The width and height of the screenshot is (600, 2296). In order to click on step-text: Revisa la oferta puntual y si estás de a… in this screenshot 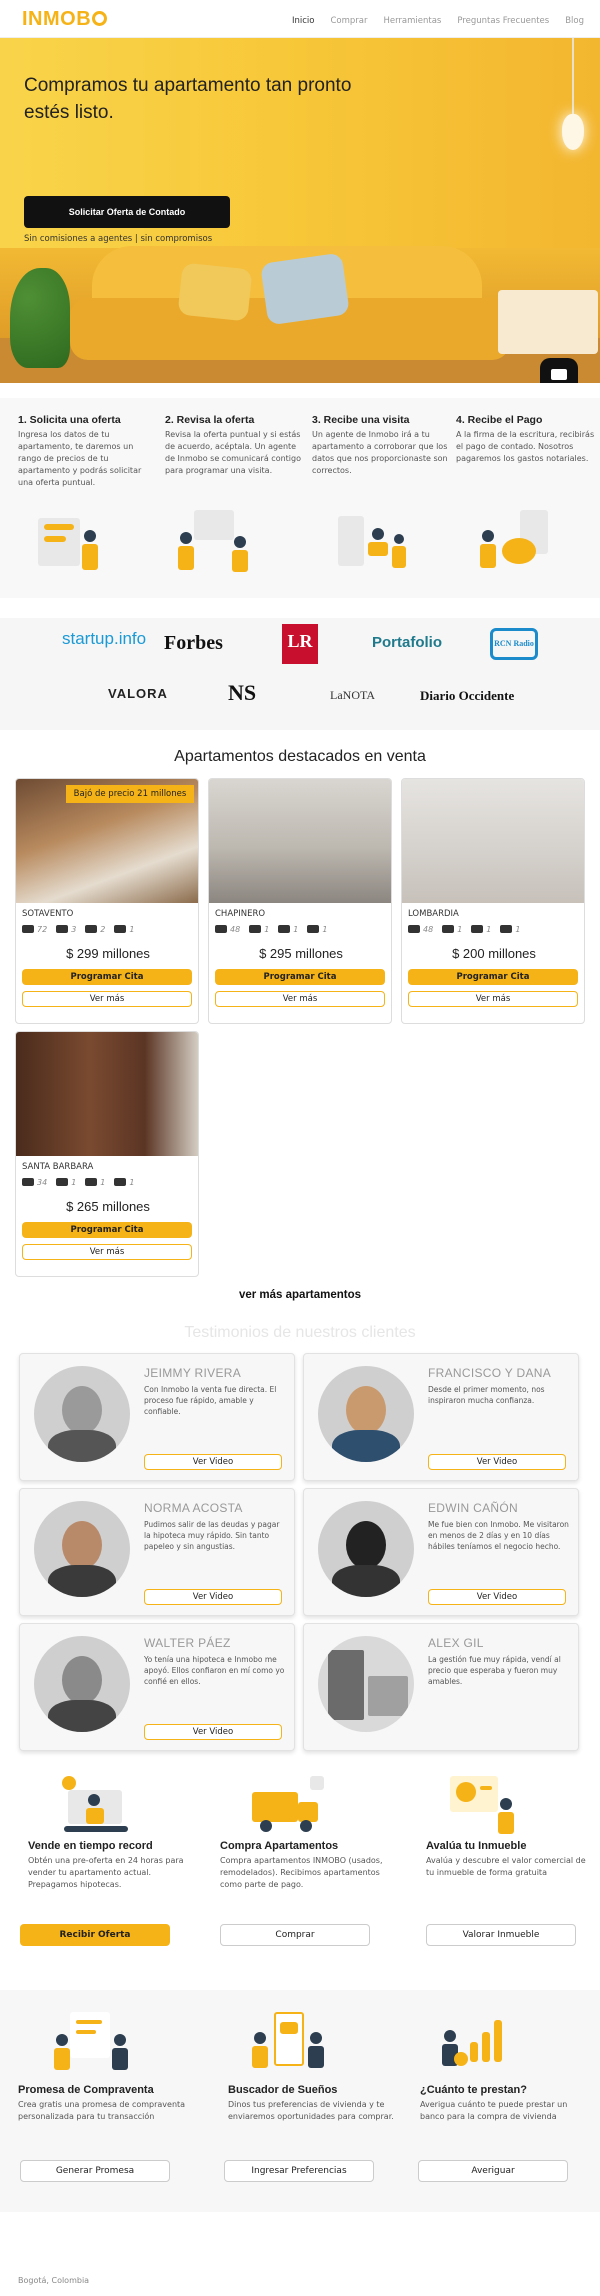, I will do `click(233, 452)`.